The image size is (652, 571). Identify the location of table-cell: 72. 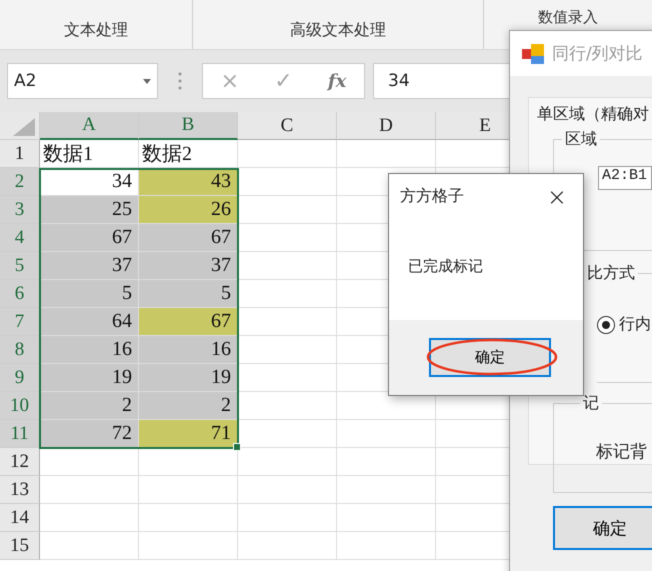
(89, 434).